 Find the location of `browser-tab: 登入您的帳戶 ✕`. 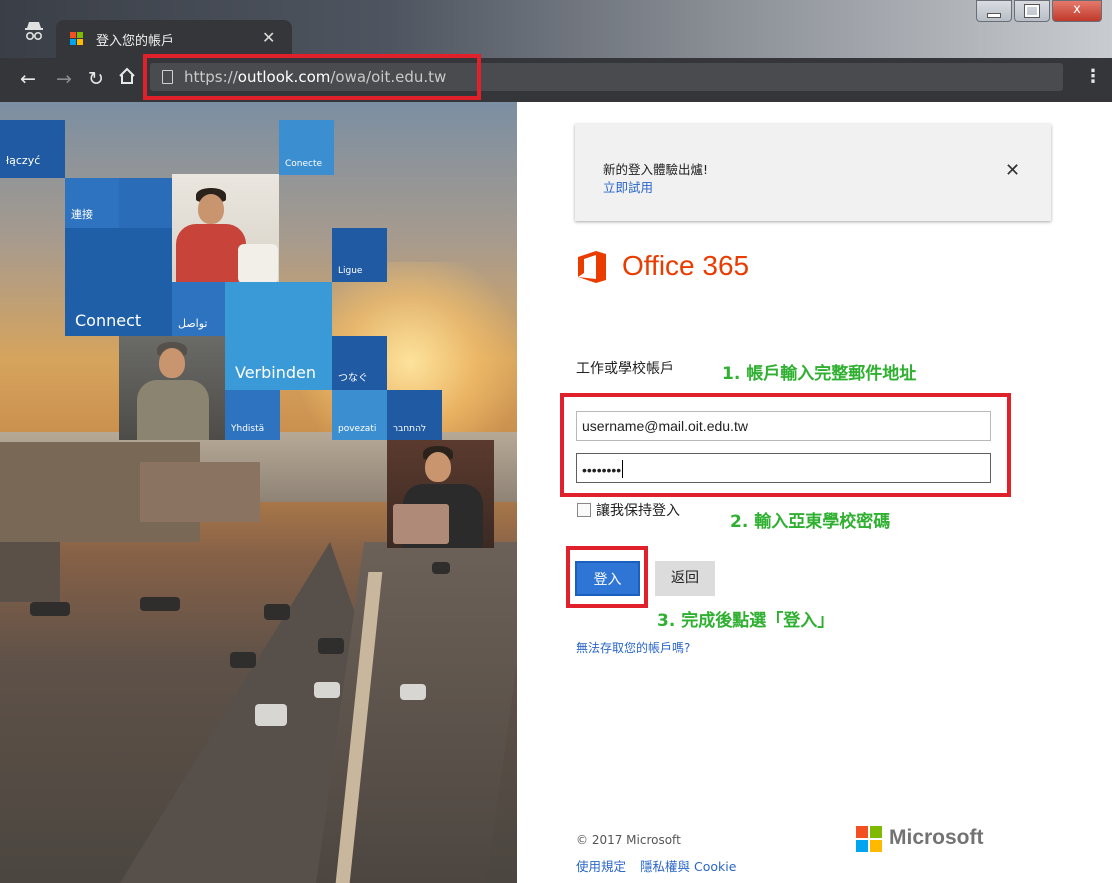

browser-tab: 登入您的帳戶 ✕ is located at coordinates (174, 39).